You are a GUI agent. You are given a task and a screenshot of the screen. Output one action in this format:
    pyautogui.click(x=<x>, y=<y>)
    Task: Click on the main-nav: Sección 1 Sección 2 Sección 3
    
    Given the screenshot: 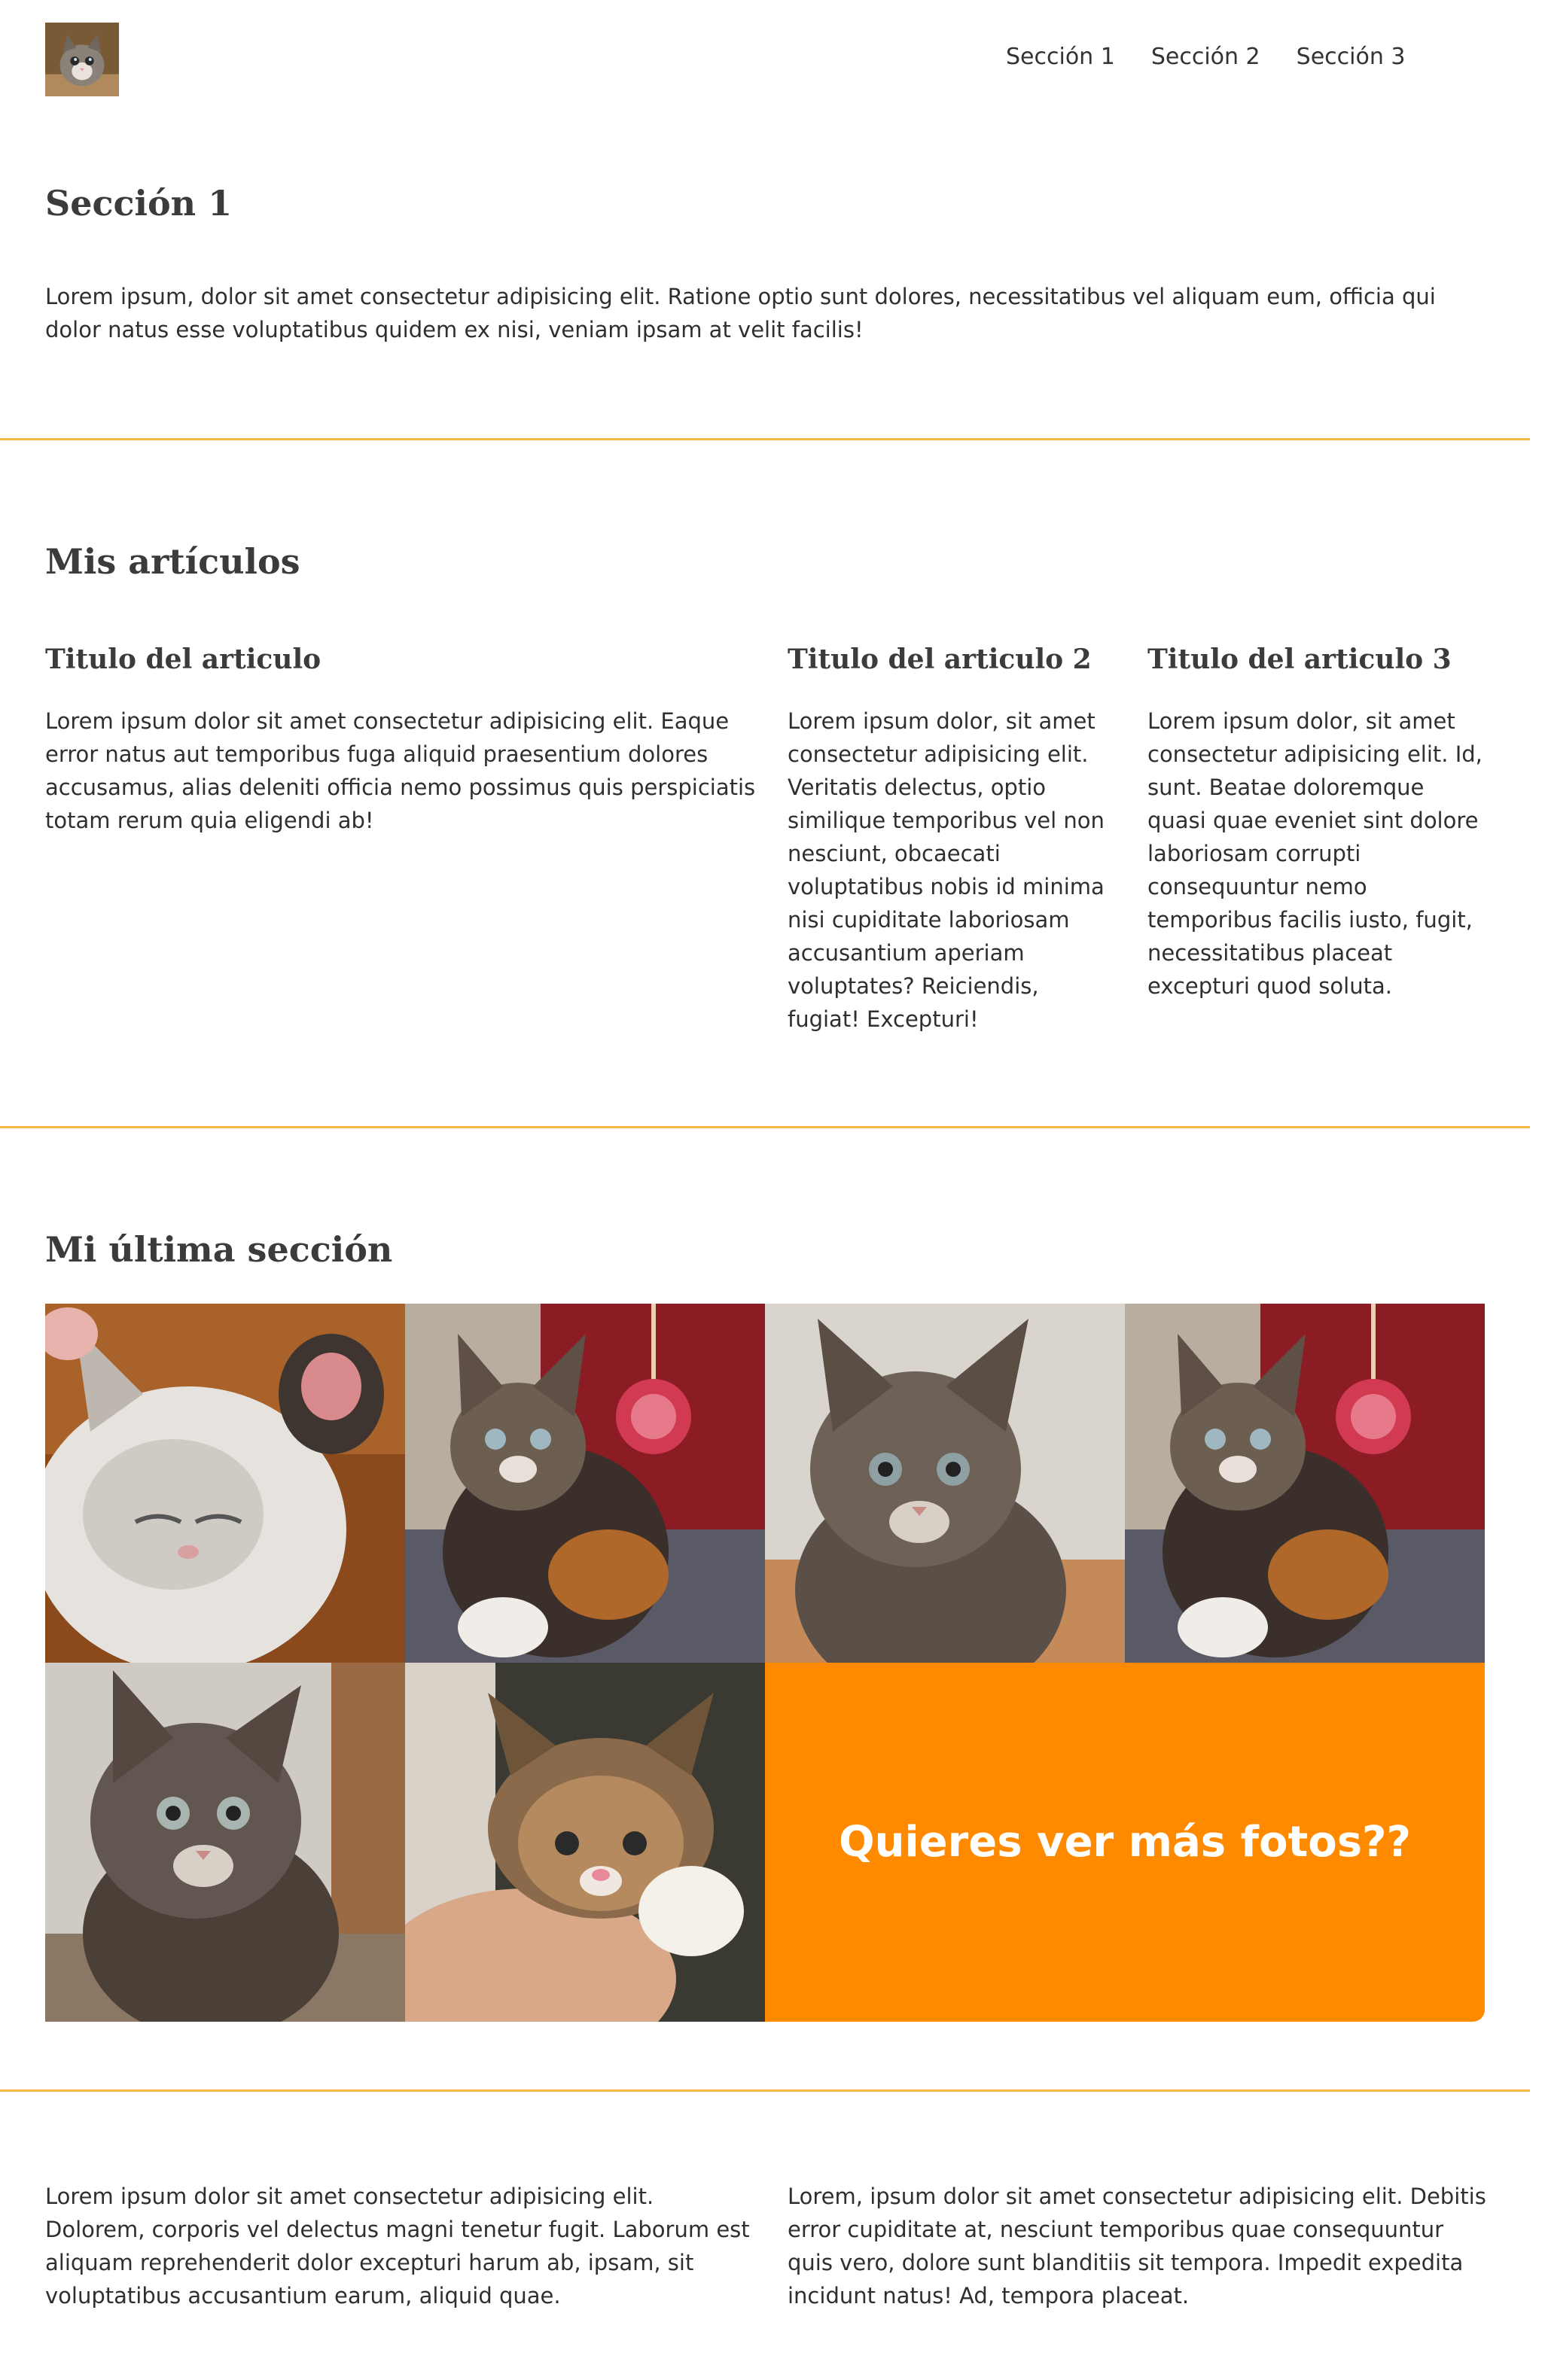 What is the action you would take?
    pyautogui.click(x=1205, y=57)
    